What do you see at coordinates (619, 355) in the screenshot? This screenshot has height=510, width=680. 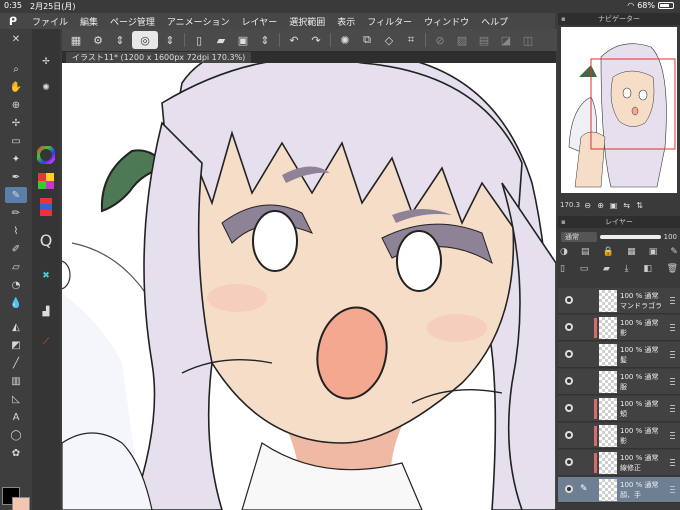 I see `layer-row: 100 % 通常 髪` at bounding box center [619, 355].